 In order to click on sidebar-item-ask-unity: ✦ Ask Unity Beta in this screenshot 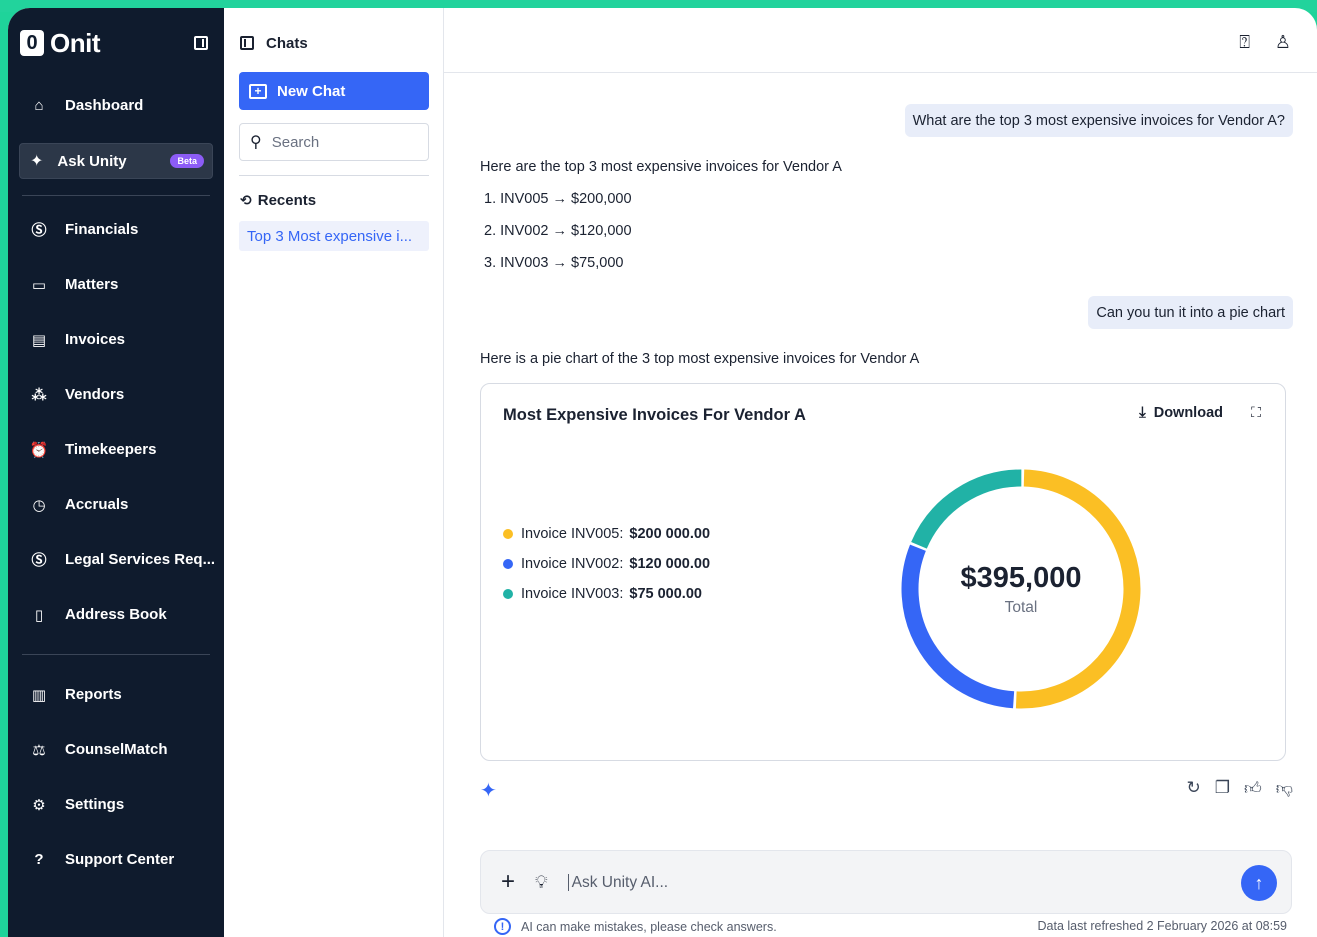, I will do `click(116, 161)`.